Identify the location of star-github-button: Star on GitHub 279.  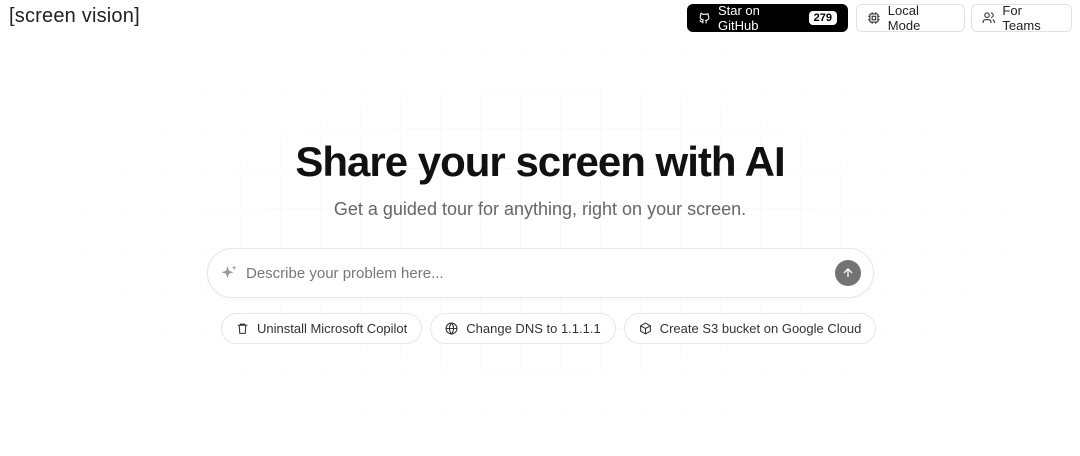
(767, 18).